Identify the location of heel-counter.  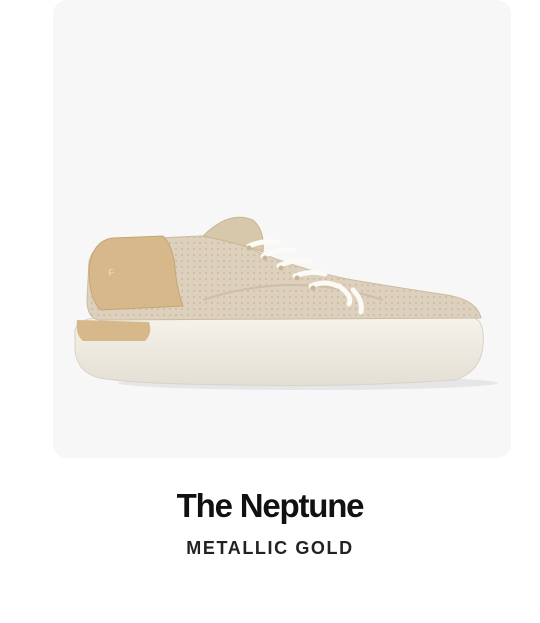
(136, 273).